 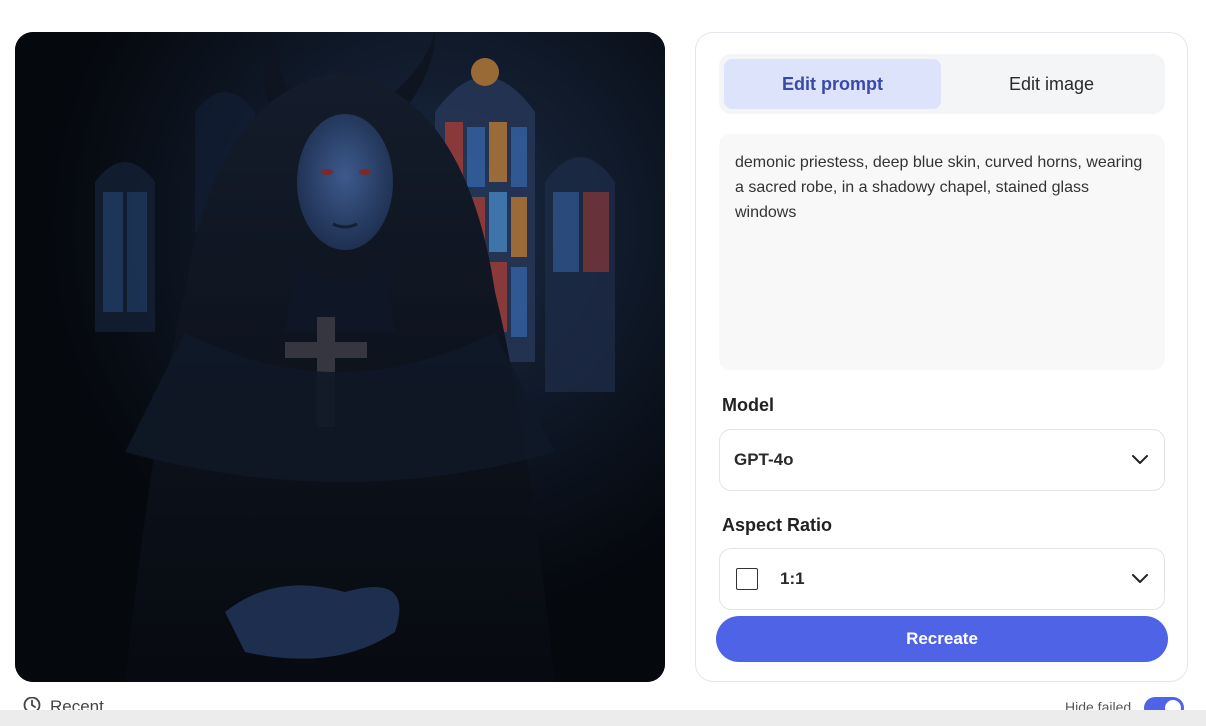 What do you see at coordinates (1051, 84) in the screenshot?
I see `tab-edit-image: Edit image` at bounding box center [1051, 84].